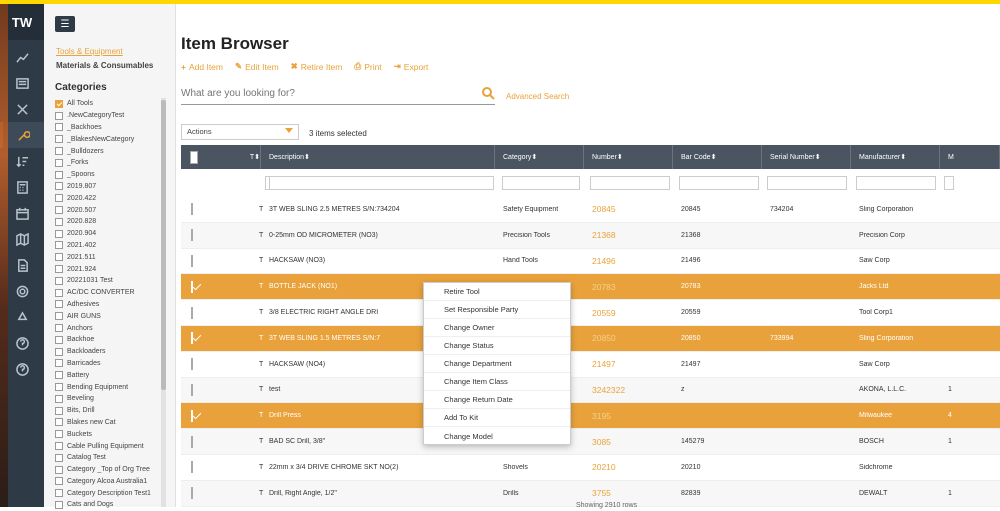  What do you see at coordinates (628, 235) in the screenshot?
I see `cell-num: 21368` at bounding box center [628, 235].